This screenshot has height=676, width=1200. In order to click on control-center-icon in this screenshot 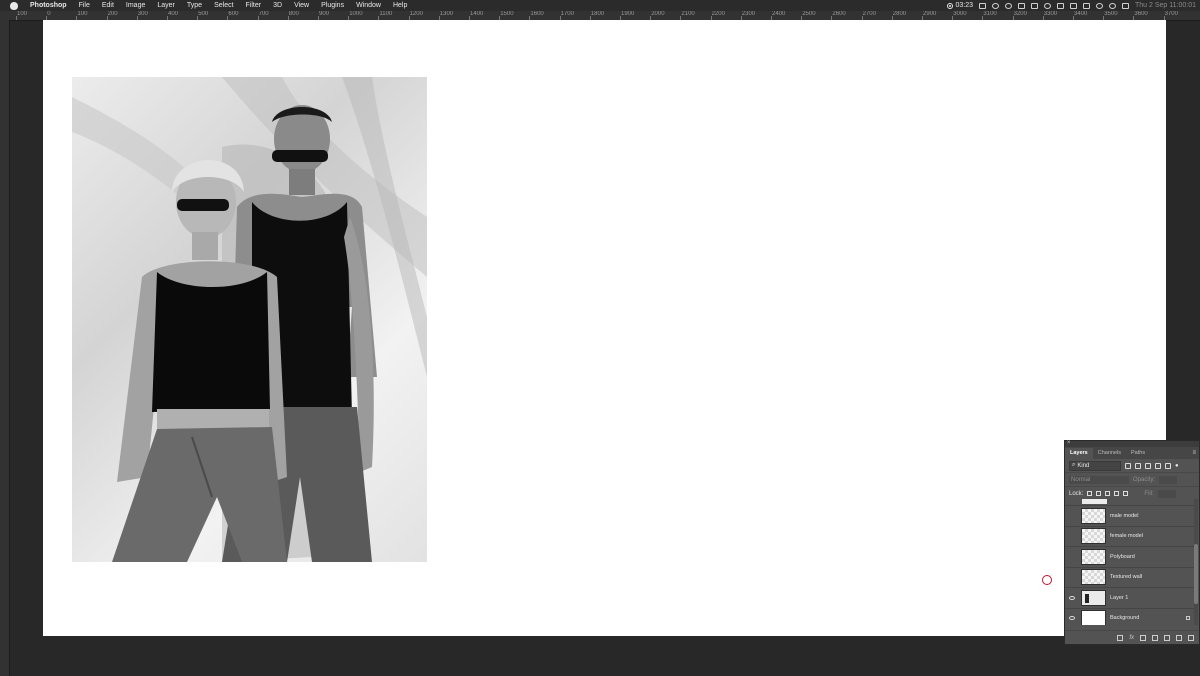, I will do `click(1126, 5)`.